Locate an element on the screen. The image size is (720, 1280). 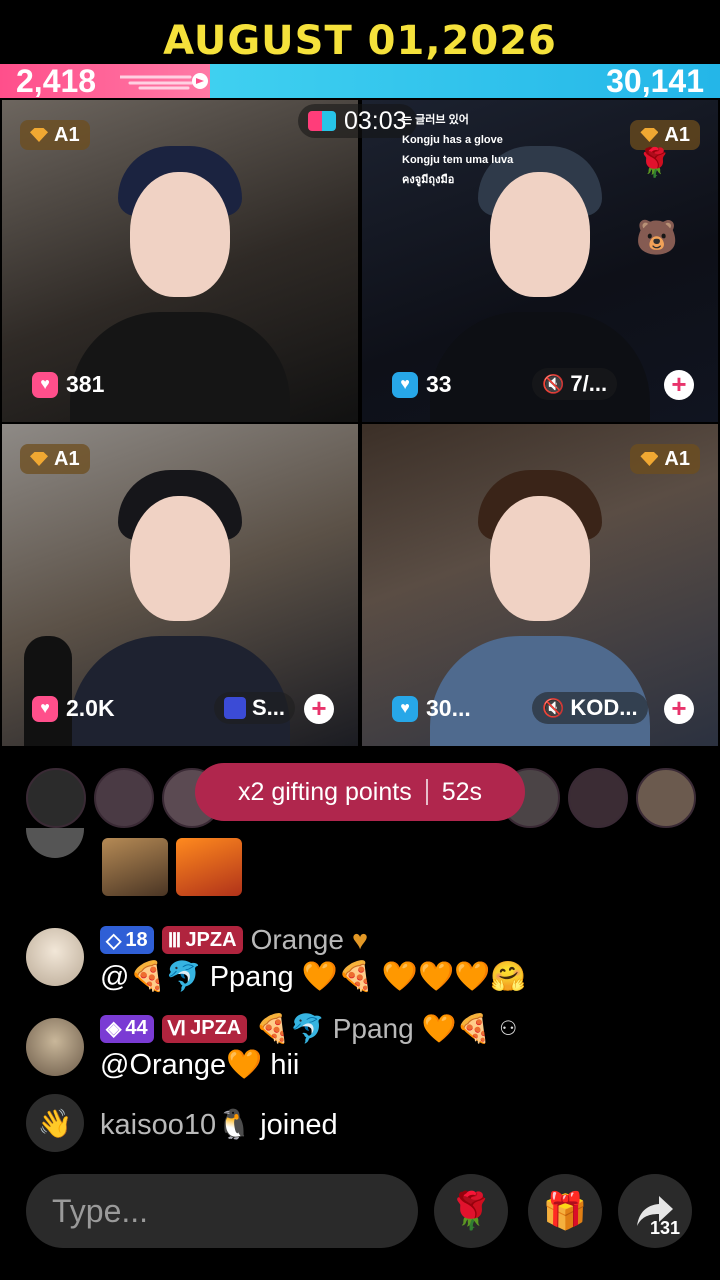
chat-text: @🍕🐬 Ppang 🧡🍕 🧡🧡🧡🤗 is located at coordinates (313, 977).